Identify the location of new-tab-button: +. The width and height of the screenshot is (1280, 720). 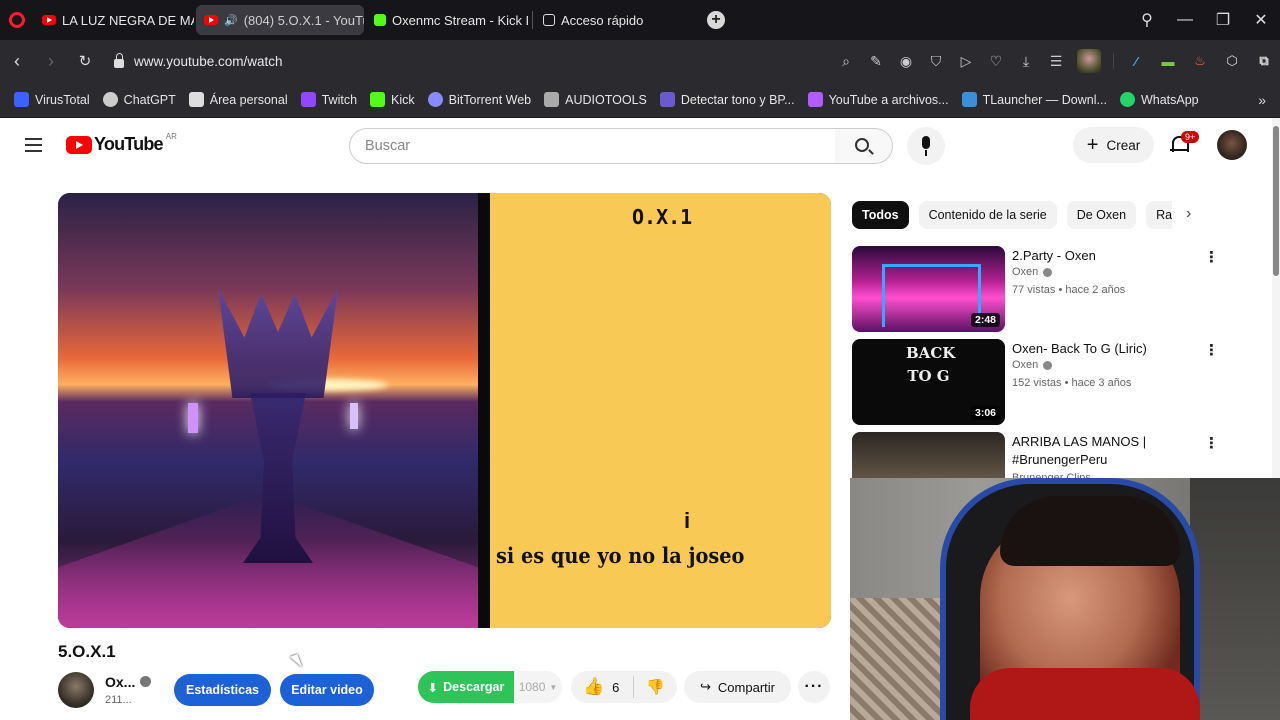
(716, 20).